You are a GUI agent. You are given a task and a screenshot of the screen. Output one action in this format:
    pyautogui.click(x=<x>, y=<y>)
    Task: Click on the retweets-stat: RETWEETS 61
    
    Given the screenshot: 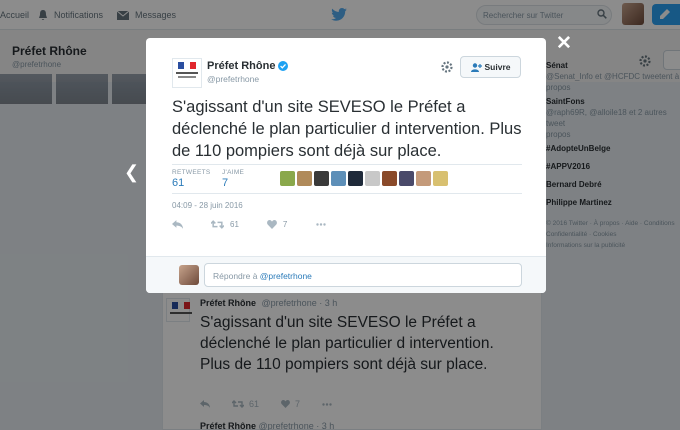 What is the action you would take?
    pyautogui.click(x=191, y=179)
    